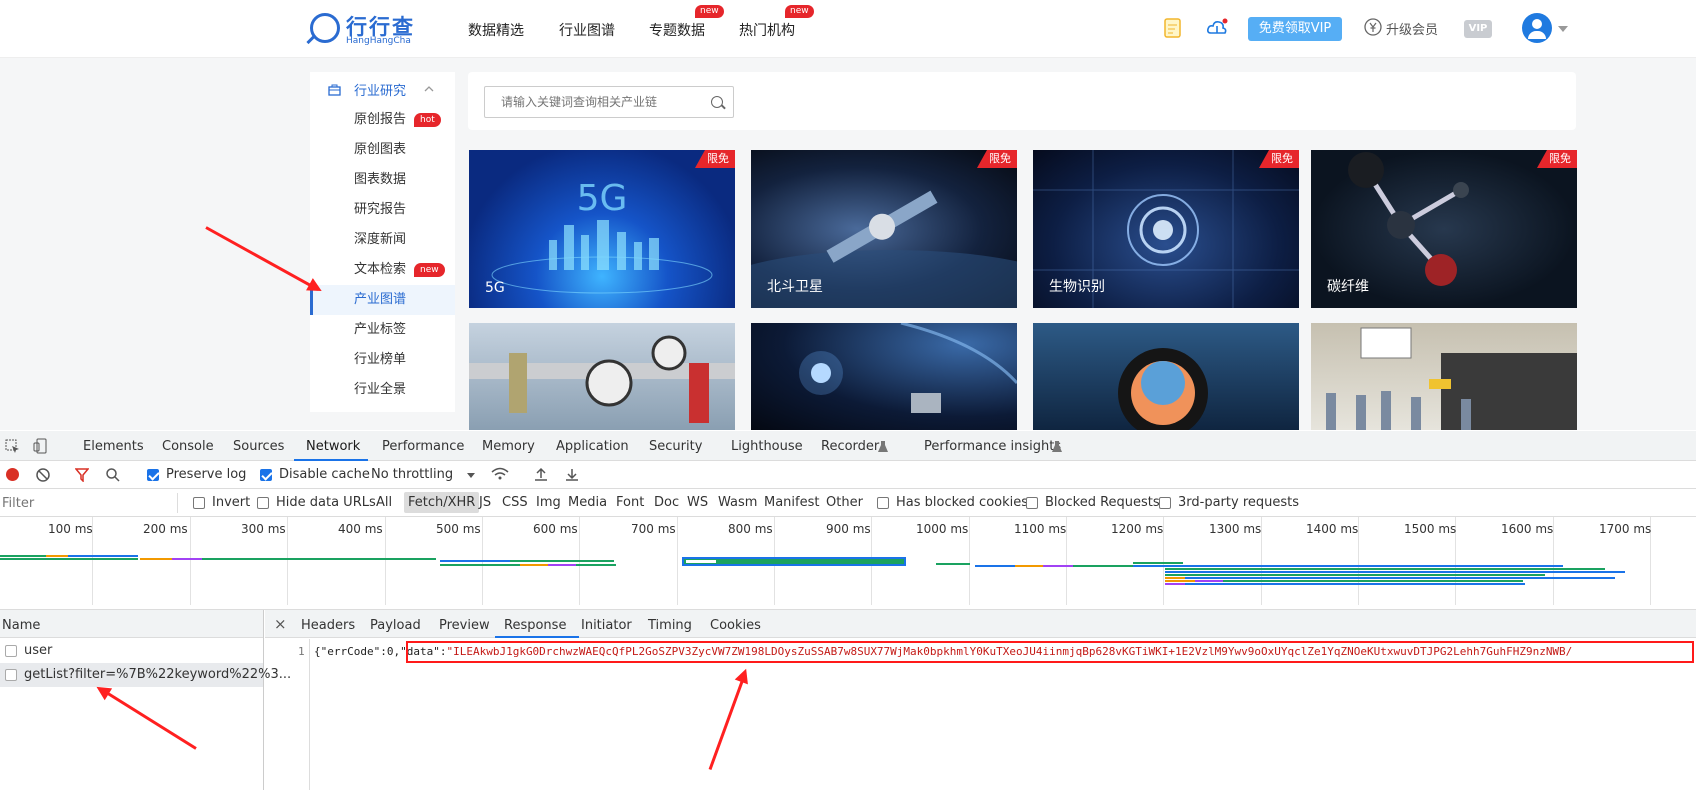 This screenshot has width=1696, height=790. I want to click on type-filter-font: Font, so click(630, 502).